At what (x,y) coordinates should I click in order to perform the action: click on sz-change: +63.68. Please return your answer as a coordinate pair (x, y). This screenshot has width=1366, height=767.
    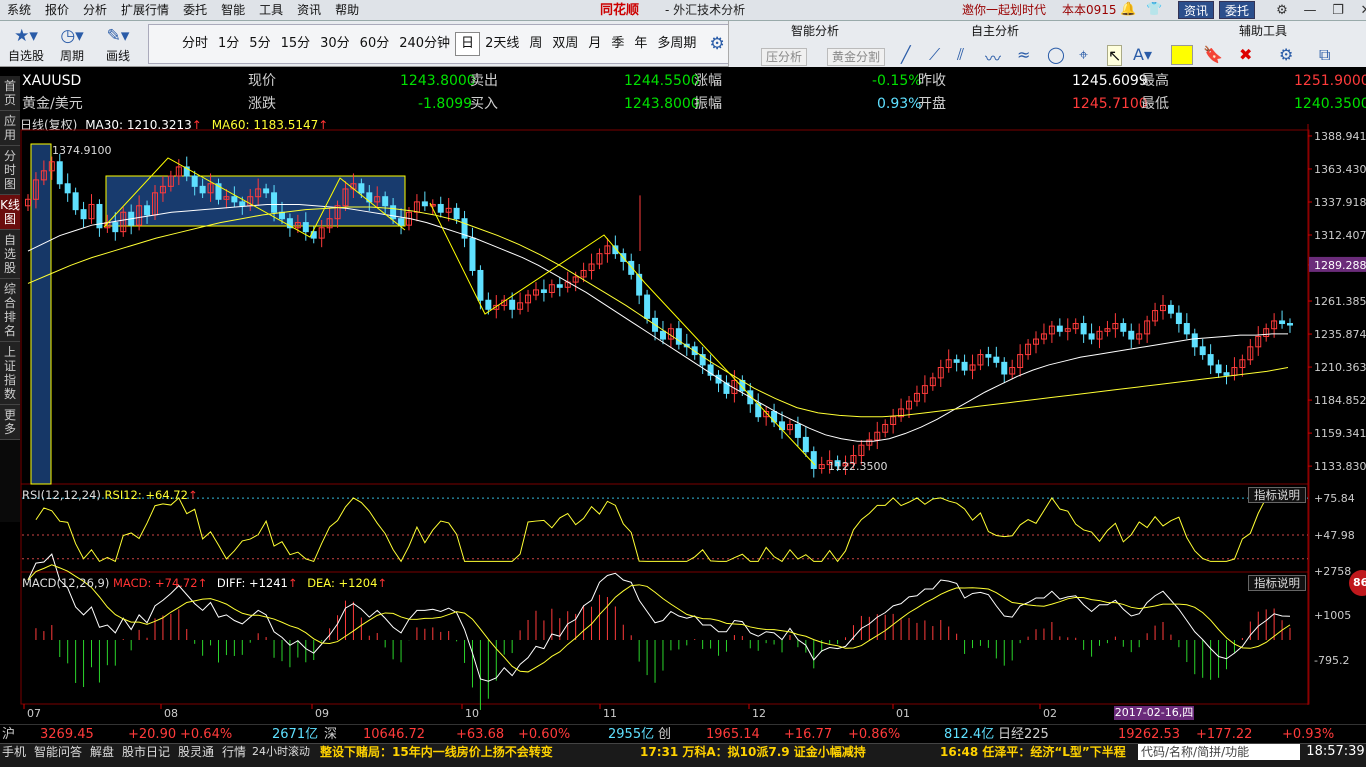
    Looking at the image, I should click on (480, 734).